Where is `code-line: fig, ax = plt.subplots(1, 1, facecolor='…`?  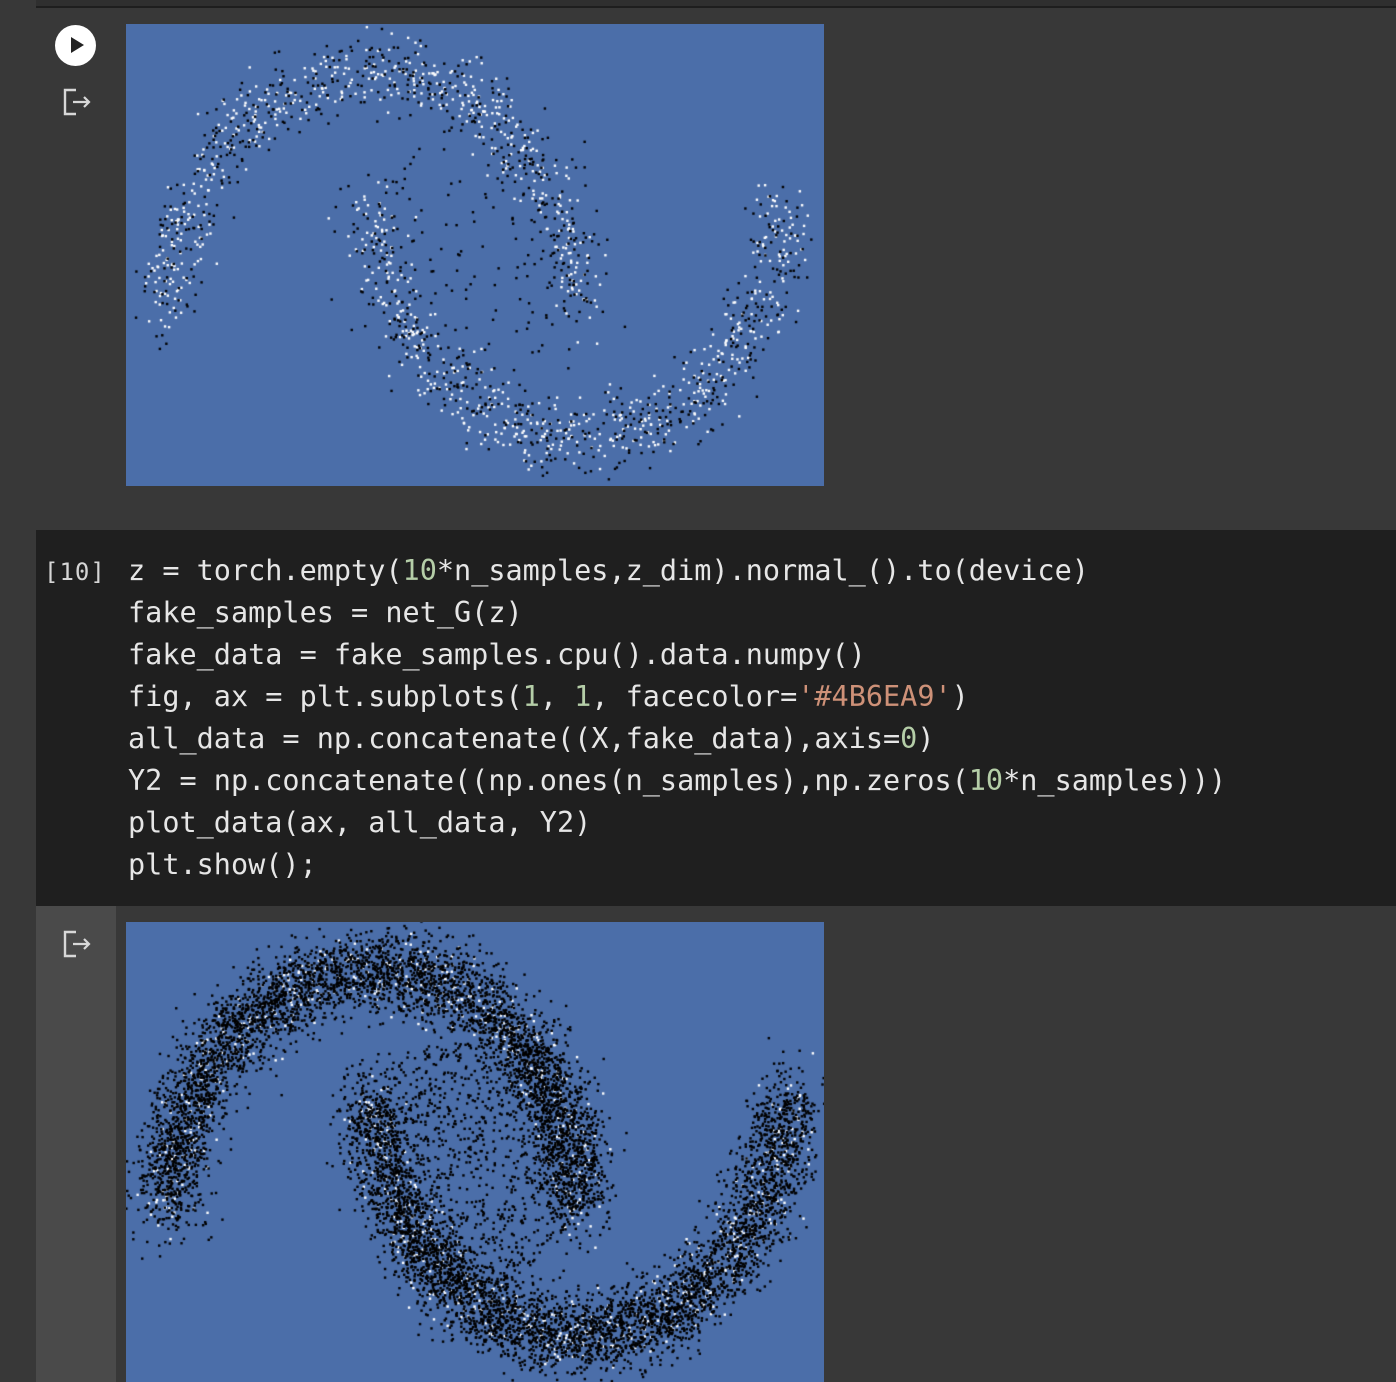
code-line: fig, ax = plt.subplots(1, 1, facecolor='… is located at coordinates (548, 696).